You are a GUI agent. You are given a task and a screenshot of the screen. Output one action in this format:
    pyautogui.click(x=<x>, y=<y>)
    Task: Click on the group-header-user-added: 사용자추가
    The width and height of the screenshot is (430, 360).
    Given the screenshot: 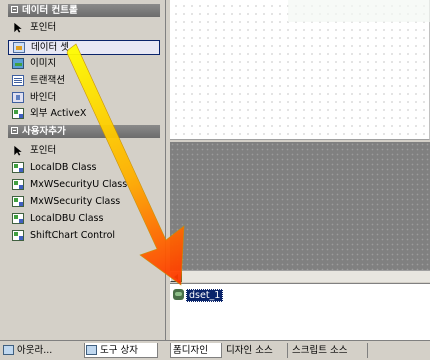 What is the action you would take?
    pyautogui.click(x=84, y=131)
    